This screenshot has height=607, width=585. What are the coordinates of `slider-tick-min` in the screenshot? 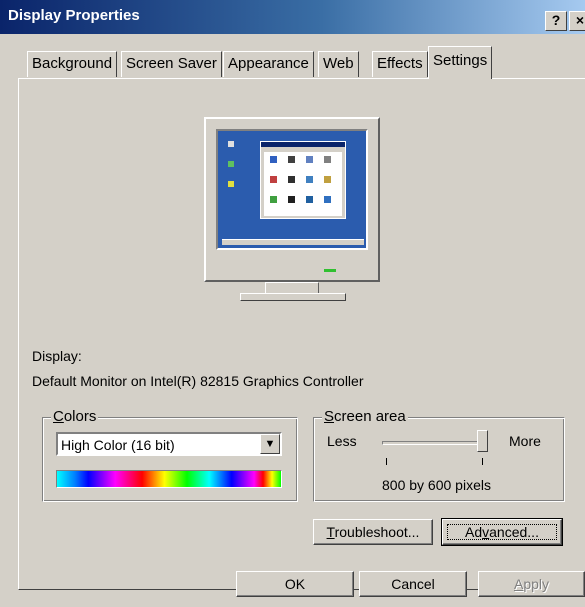 It's located at (386, 461).